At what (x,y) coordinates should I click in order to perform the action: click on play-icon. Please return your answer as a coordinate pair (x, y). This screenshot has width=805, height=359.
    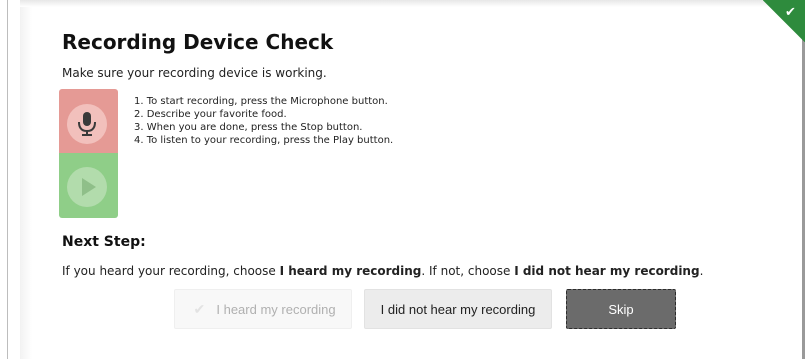
    Looking at the image, I should click on (89, 187).